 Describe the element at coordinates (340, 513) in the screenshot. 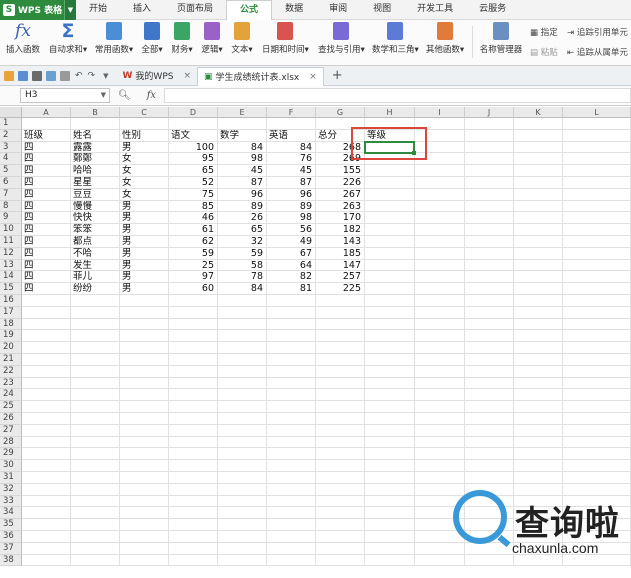

I see `cell-G34` at that location.